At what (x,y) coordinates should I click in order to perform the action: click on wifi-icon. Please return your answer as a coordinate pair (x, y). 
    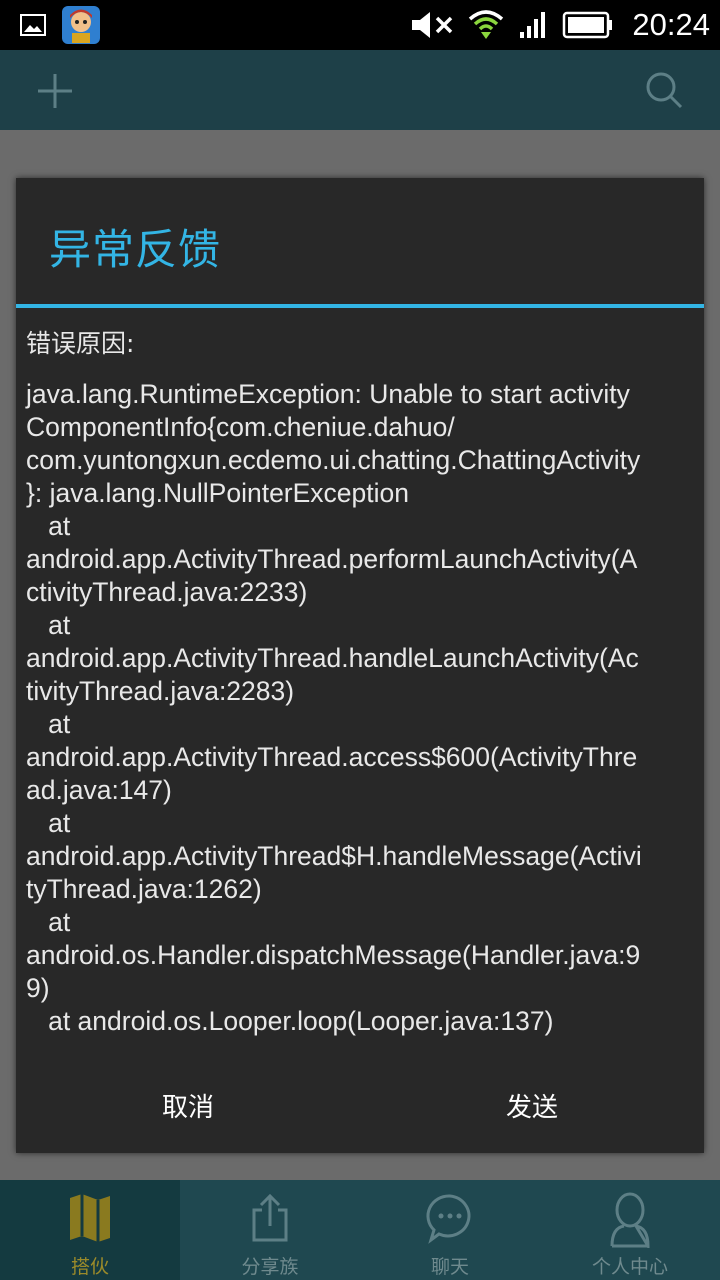
    Looking at the image, I should click on (486, 24).